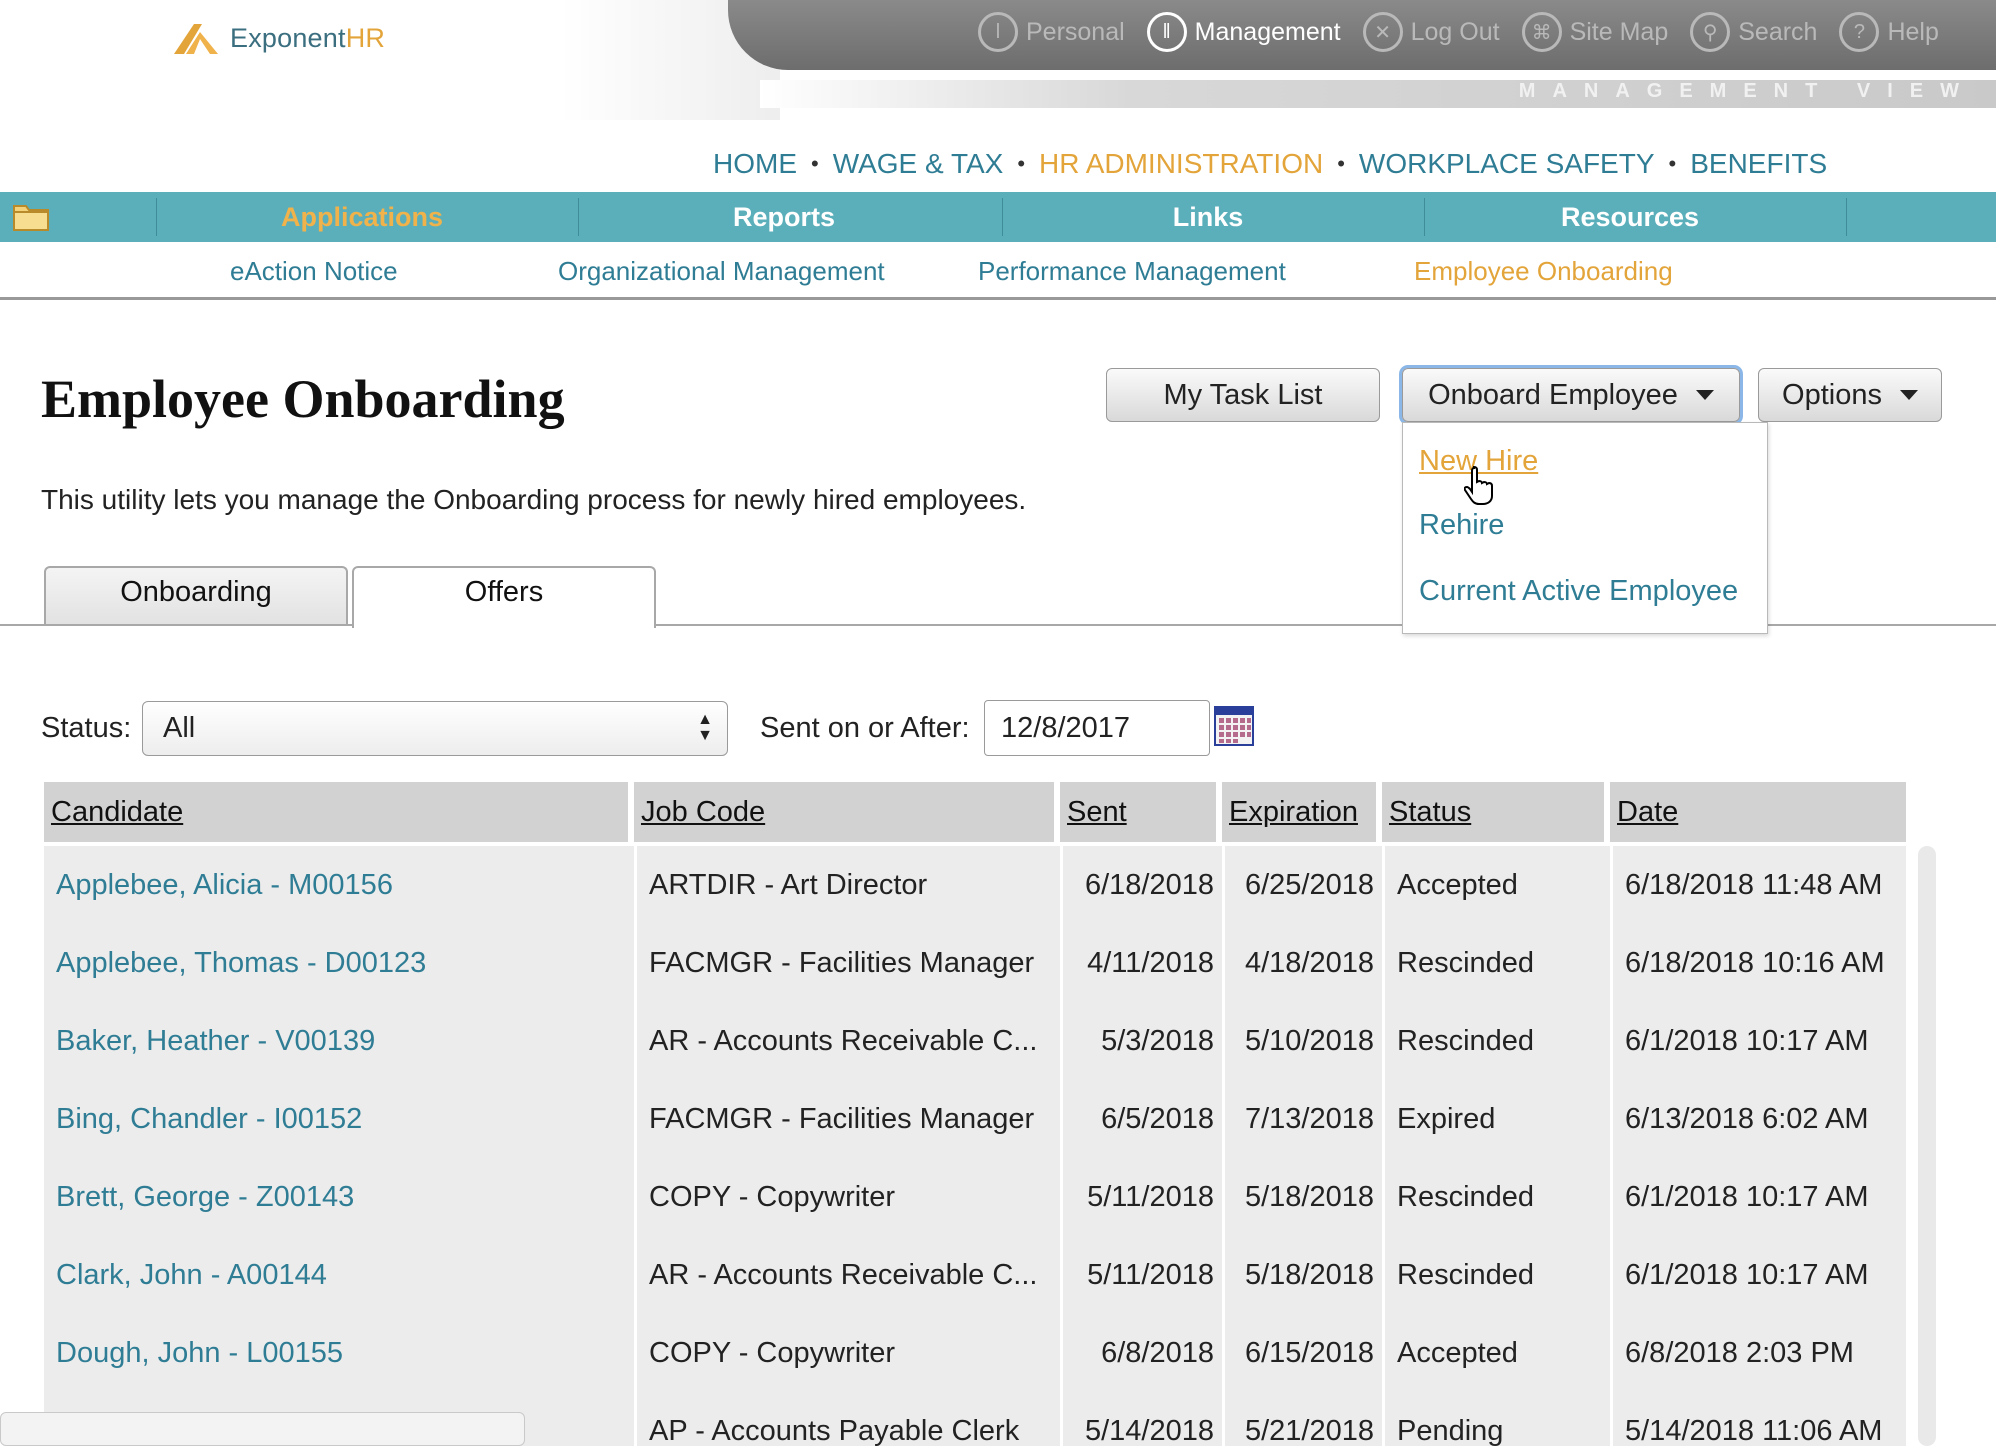 This screenshot has height=1446, width=1996. I want to click on tab-offers: Offers, so click(504, 597).